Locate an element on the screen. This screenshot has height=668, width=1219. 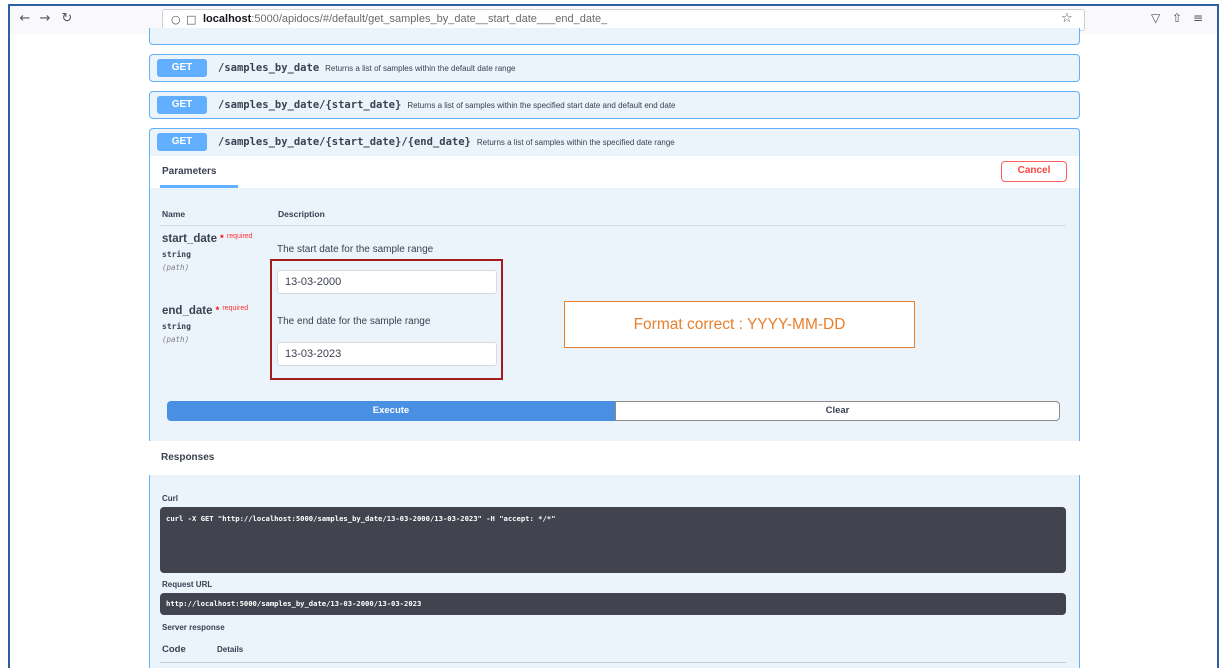
star-icon: ☆ is located at coordinates (1067, 19).